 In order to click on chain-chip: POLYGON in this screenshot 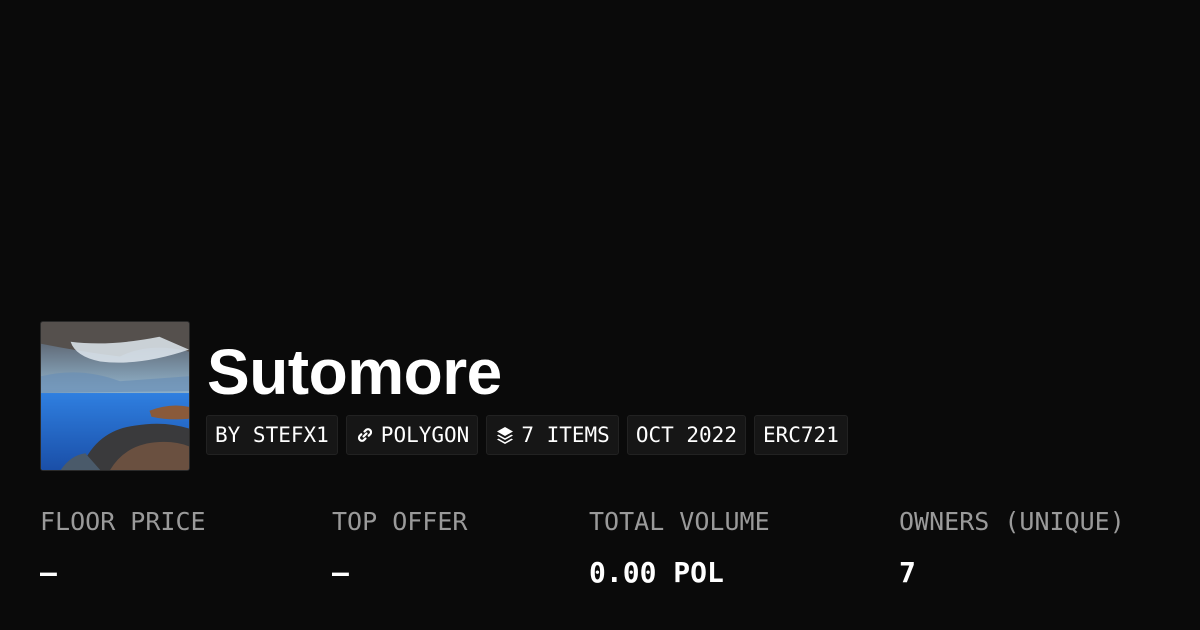, I will do `click(412, 435)`.